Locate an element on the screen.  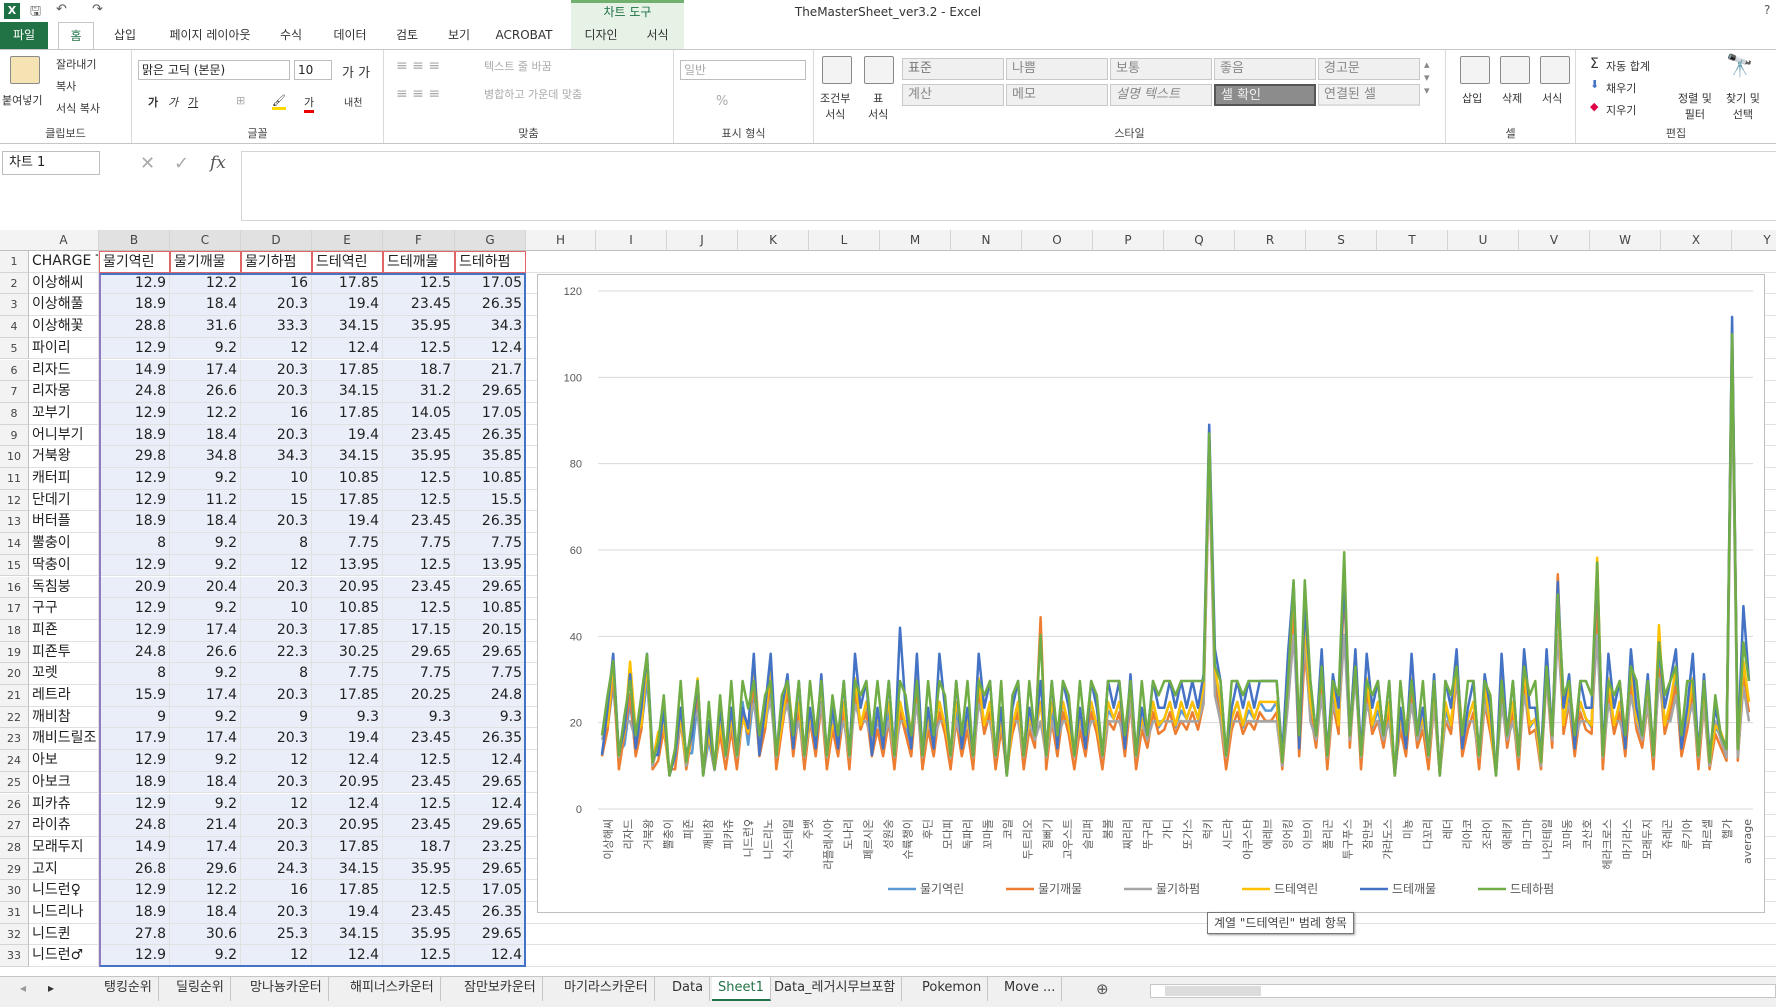
style-linked-cell: 연결된 셀 is located at coordinates (1369, 95).